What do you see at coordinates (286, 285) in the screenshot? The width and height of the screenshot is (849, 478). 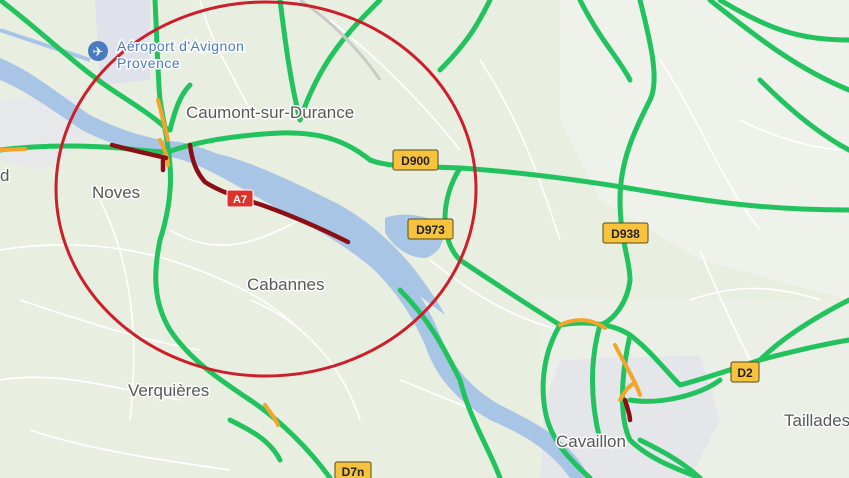 I see `place-label-cabannes: Cabannes` at bounding box center [286, 285].